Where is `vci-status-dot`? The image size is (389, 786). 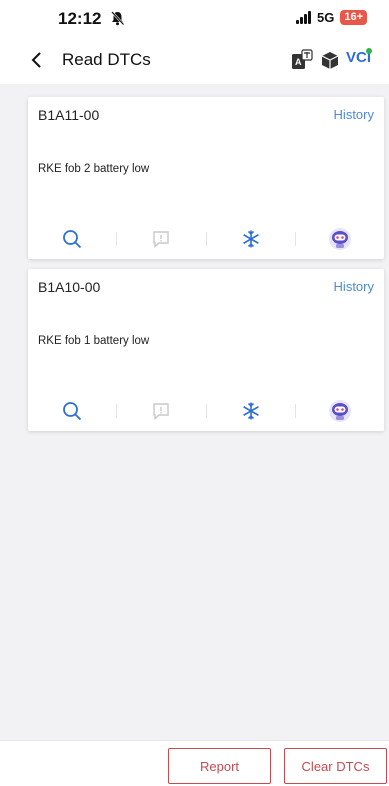
vci-status-dot is located at coordinates (369, 51).